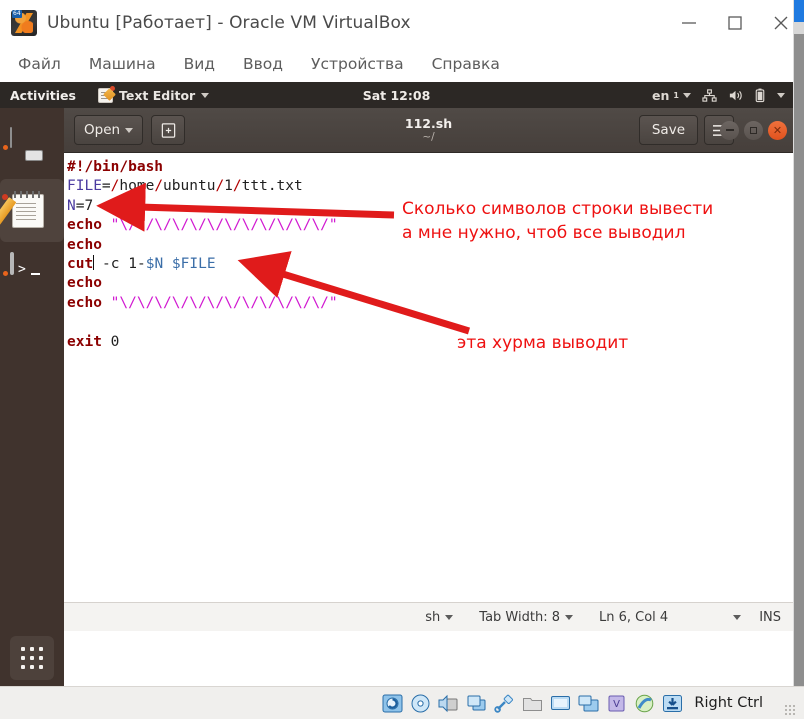 This screenshot has width=804, height=719. I want to click on show-applications-button, so click(32, 658).